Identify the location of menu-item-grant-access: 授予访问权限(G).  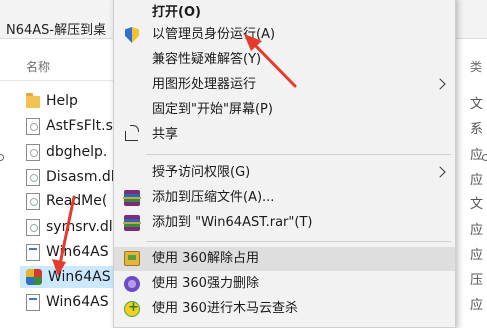
(284, 173).